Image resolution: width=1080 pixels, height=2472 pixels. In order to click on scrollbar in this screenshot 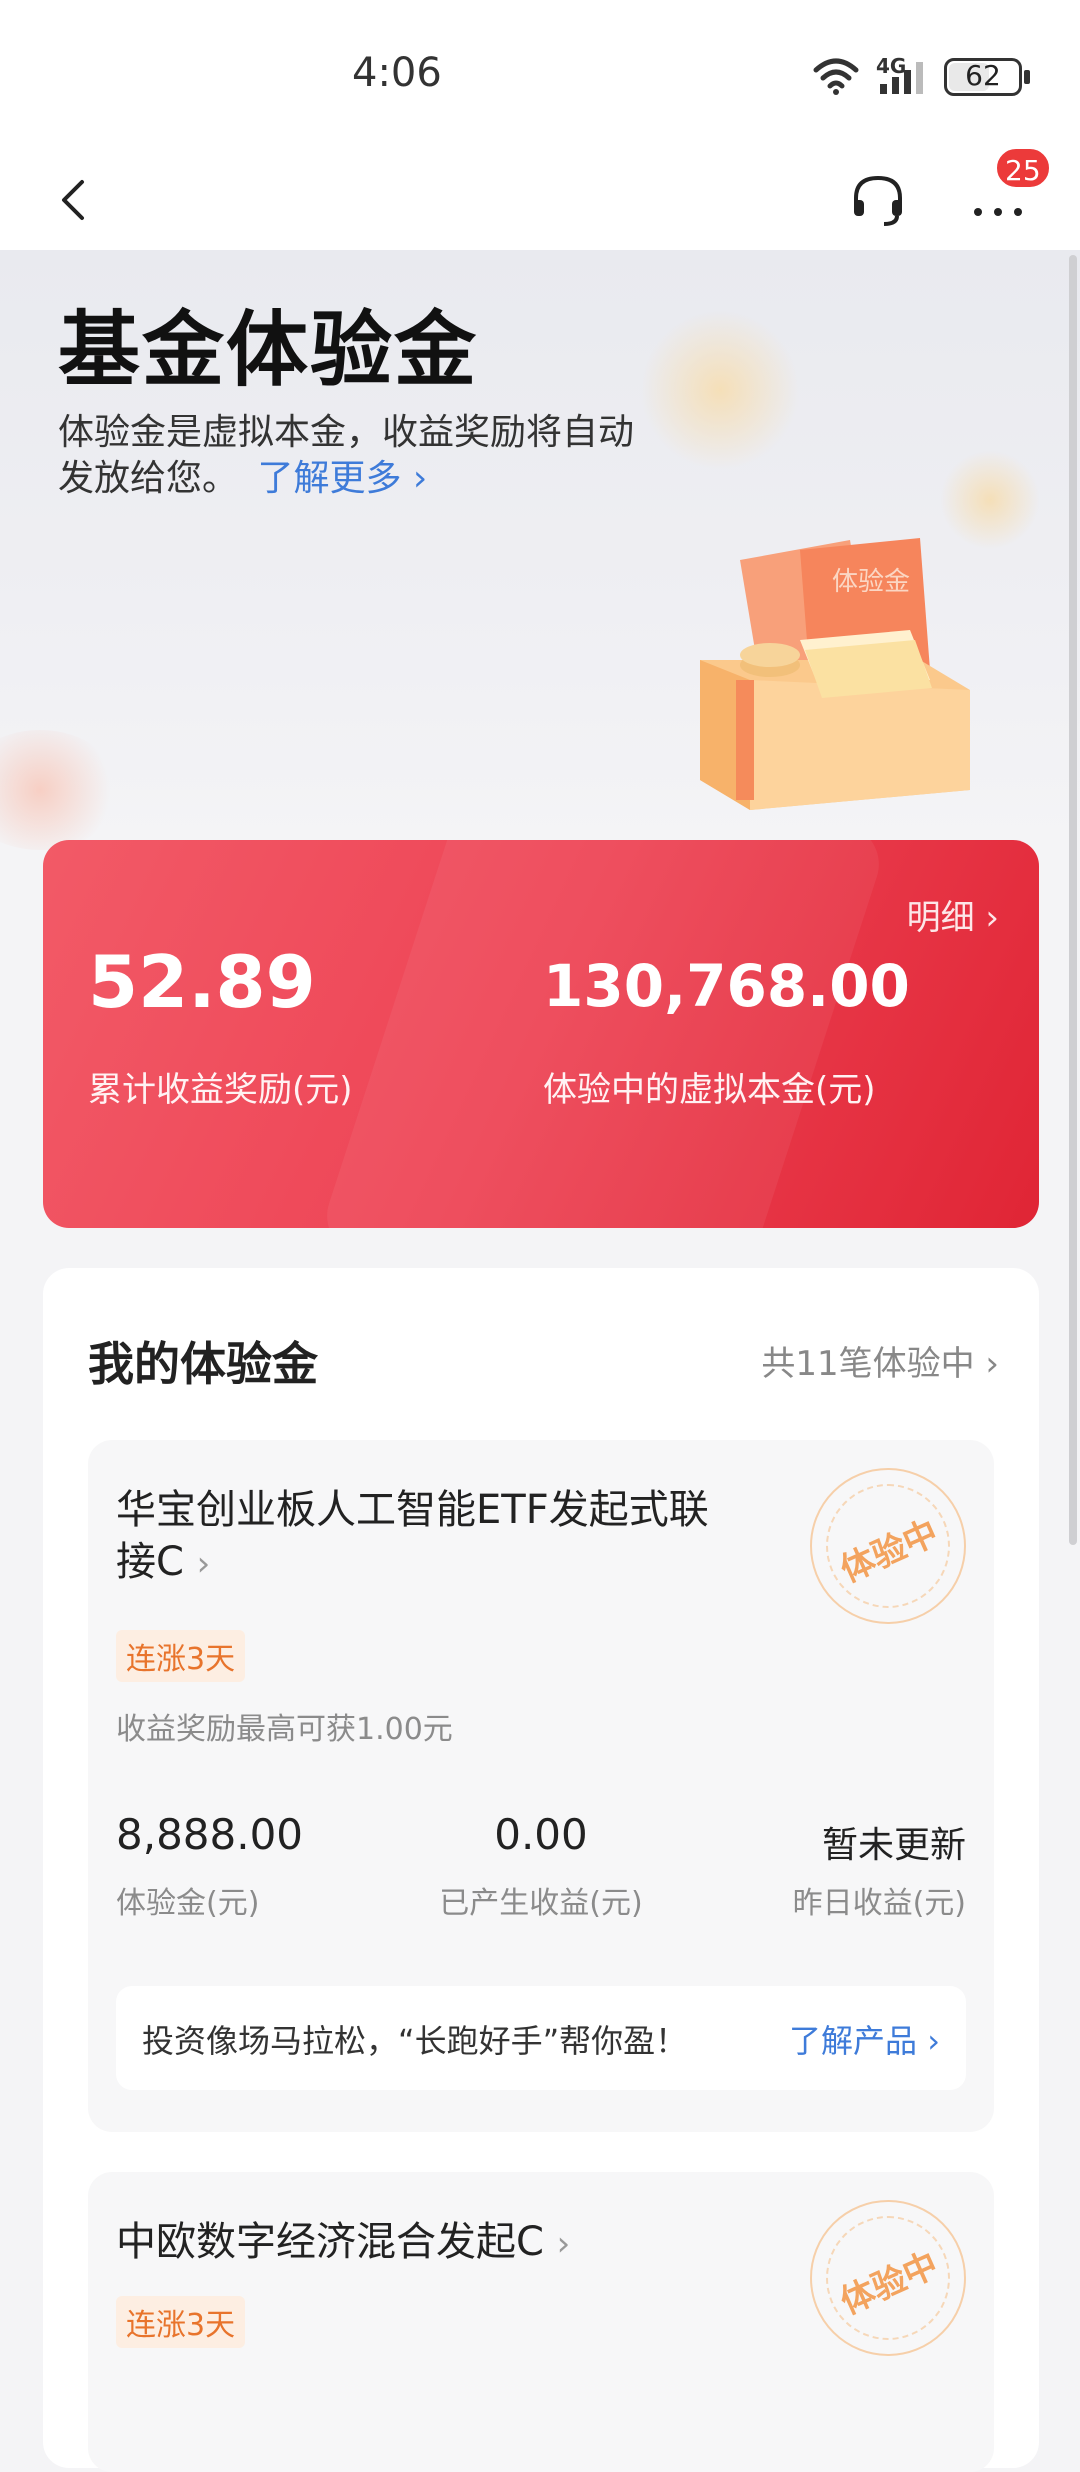, I will do `click(1073, 900)`.